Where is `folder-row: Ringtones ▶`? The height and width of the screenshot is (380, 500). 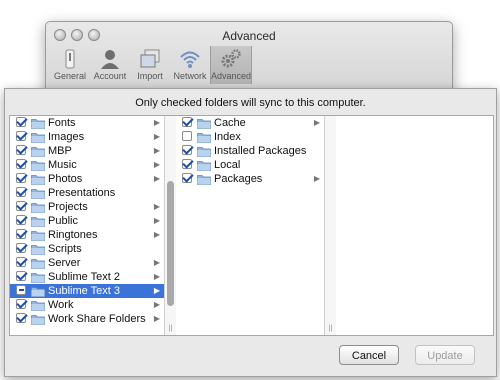 folder-row: Ringtones ▶ is located at coordinates (87, 235).